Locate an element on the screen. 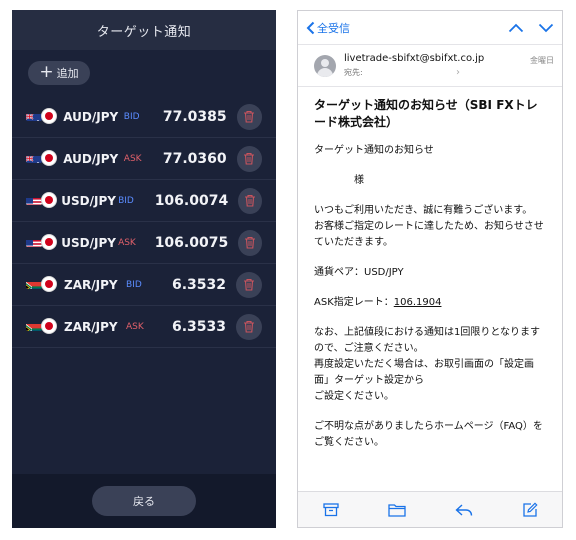 Image resolution: width=576 pixels, height=540 pixels. recipient-label: 宛先: is located at coordinates (353, 72).